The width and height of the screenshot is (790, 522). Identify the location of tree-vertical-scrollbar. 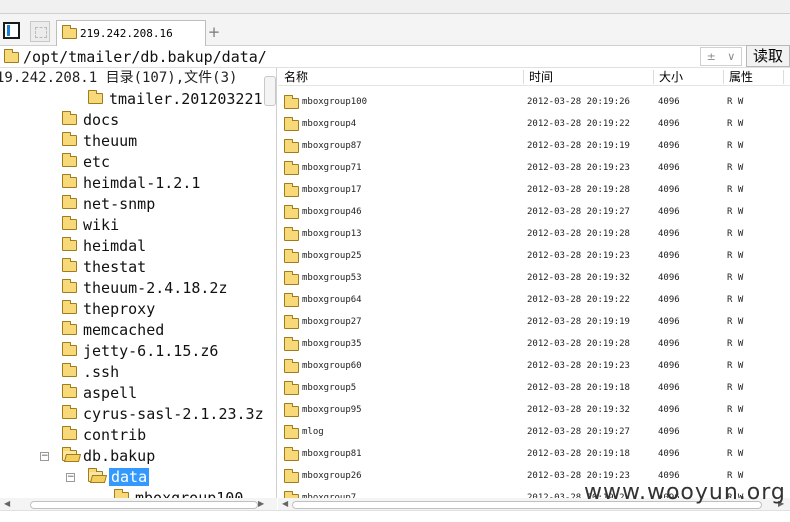
(270, 91).